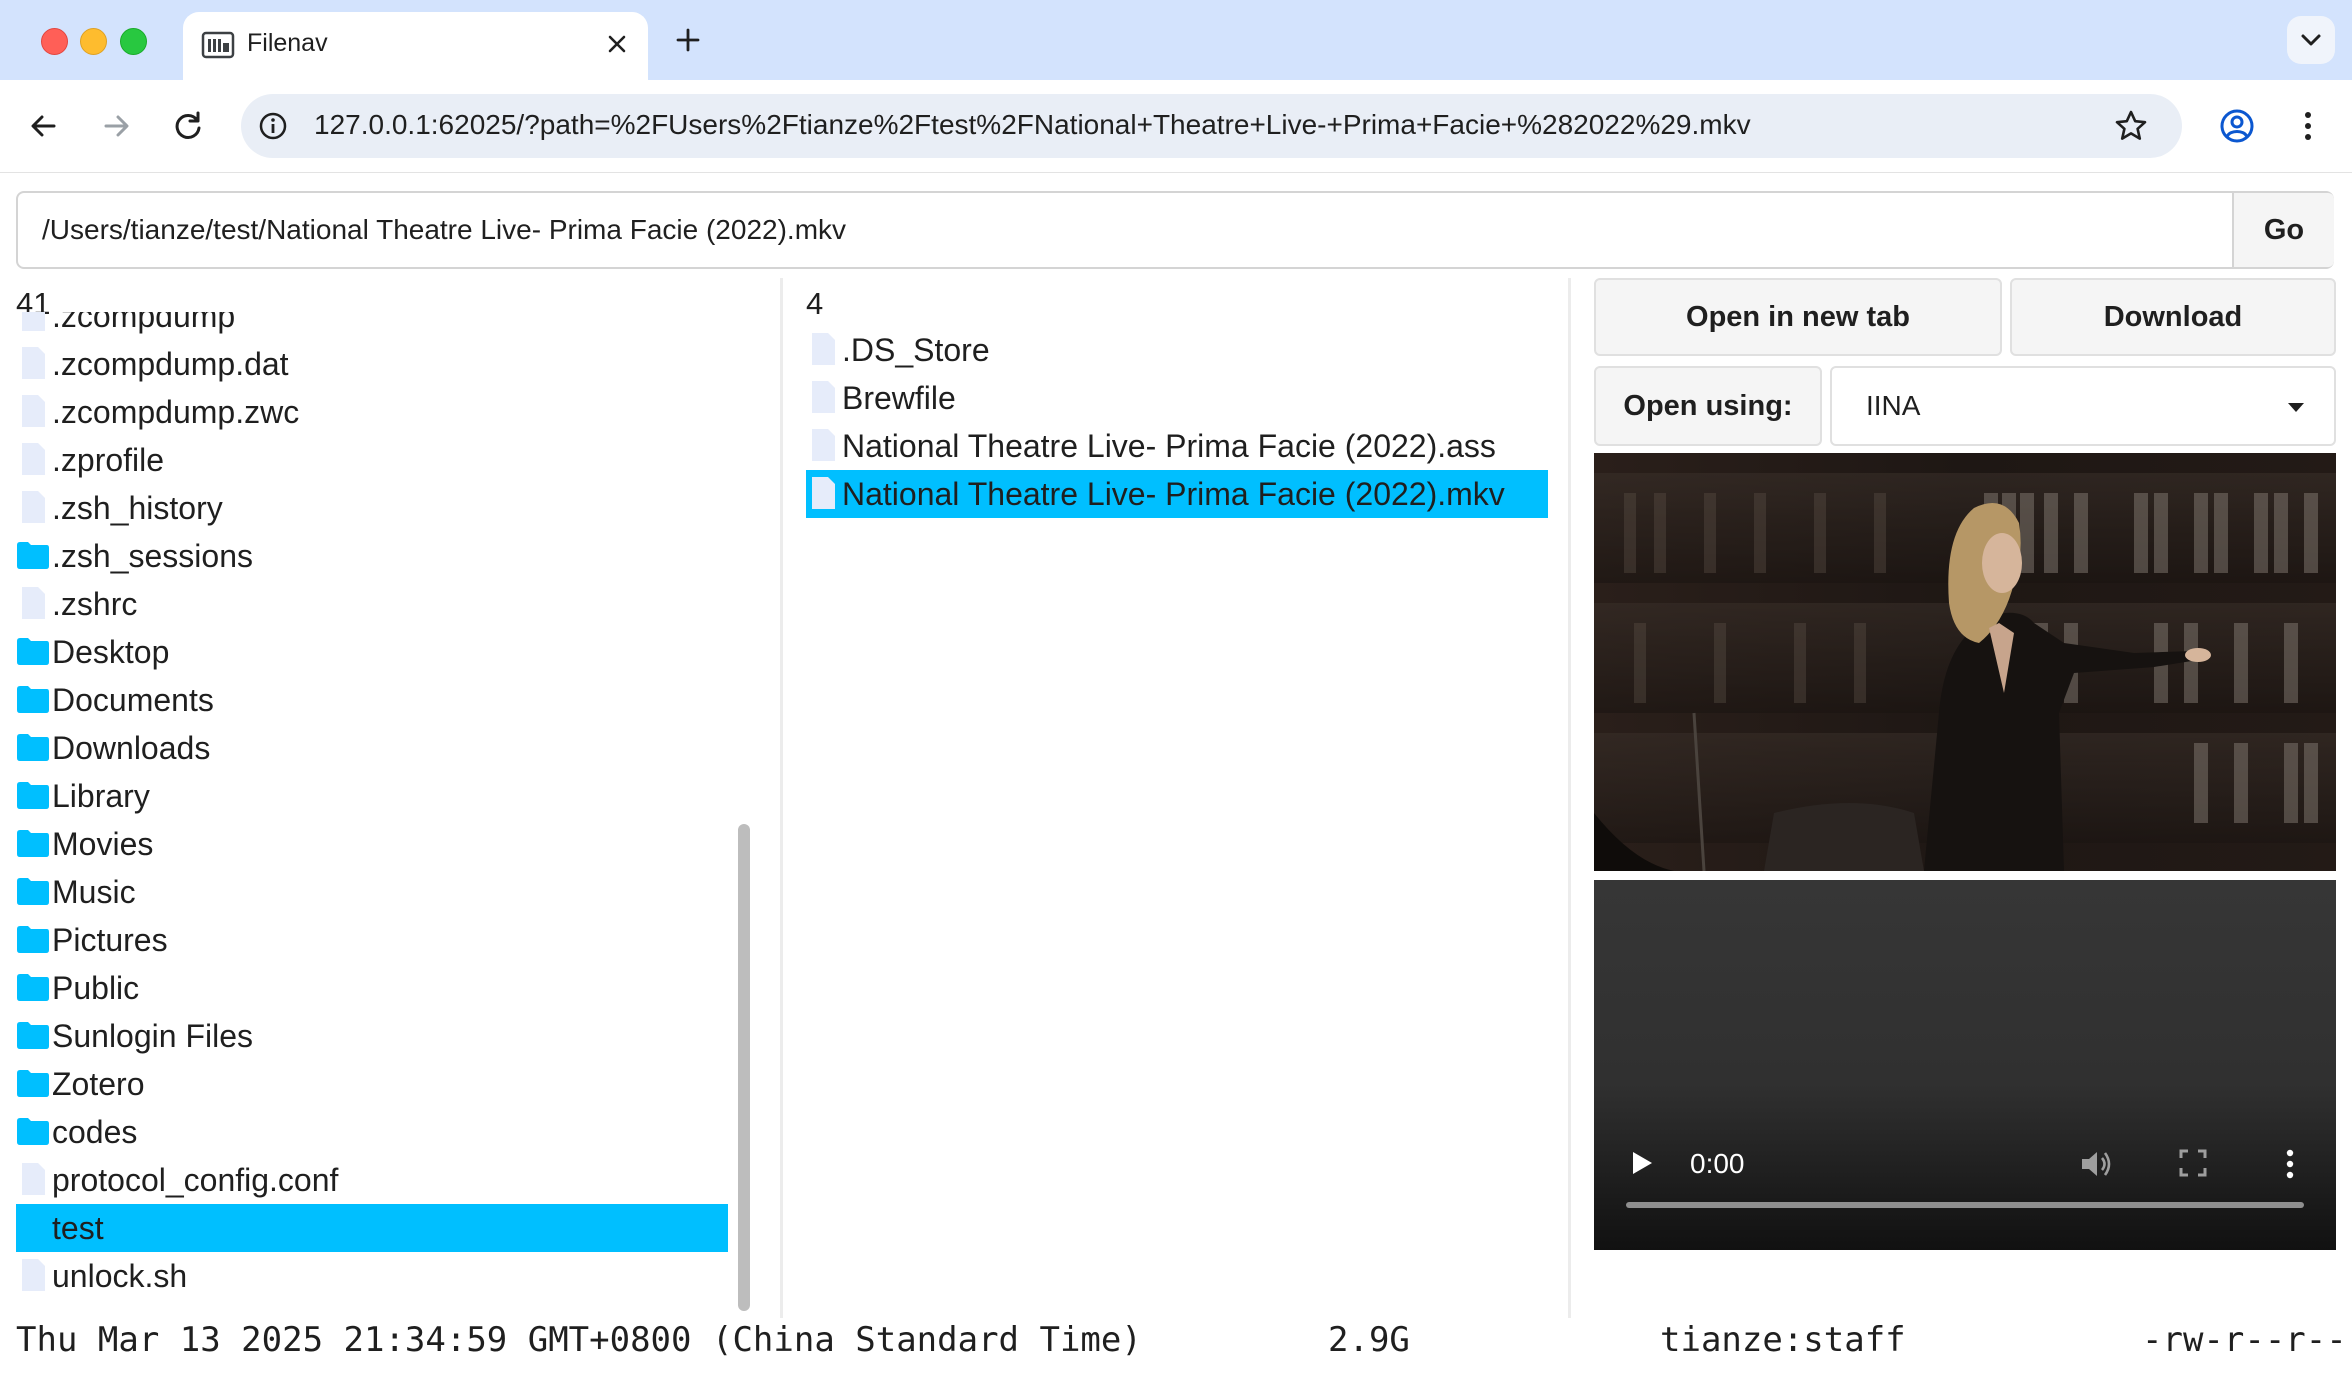 The width and height of the screenshot is (2352, 1380). Describe the element at coordinates (2096, 1164) in the screenshot. I see `volume-icon` at that location.